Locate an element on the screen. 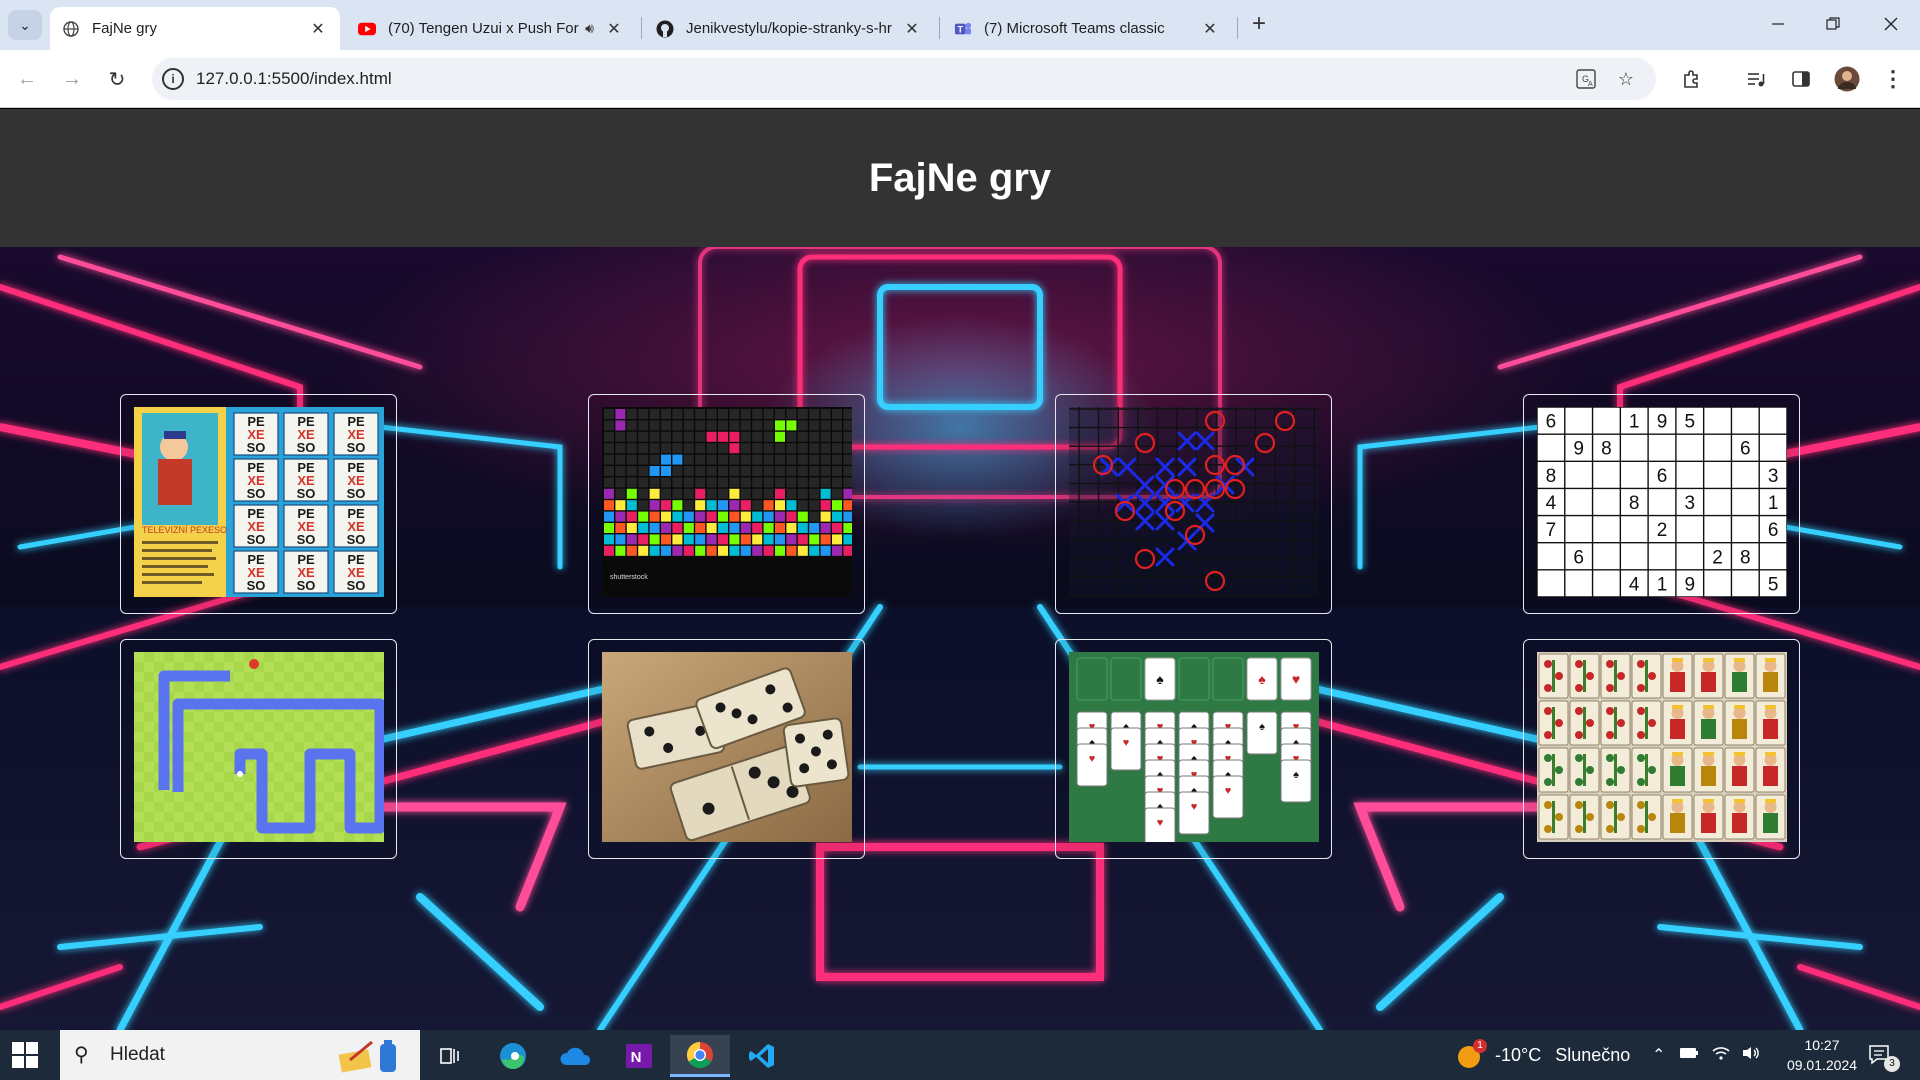 This screenshot has width=1920, height=1080. game-card-solitaire: ♠ ♠ ♥ ♥ ♠ ♥ ♠ ♥ ♥ ♠ ♥ ♠ ♥ ♠ ♥ ♠ ♥ ♠ ♥ ♠ ♥ ♥ ♠ ♥ ♠ ♥ ♠ ♥ ♠ ♥ ♠ is located at coordinates (1193, 749).